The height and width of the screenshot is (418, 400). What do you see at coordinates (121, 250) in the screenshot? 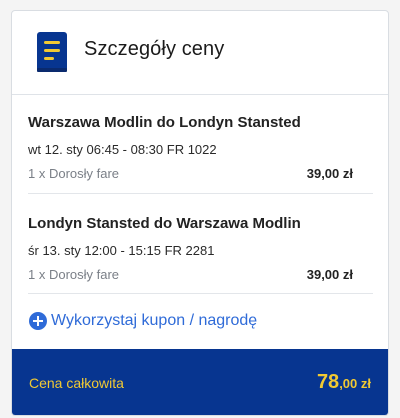
I see `flight-times: śr 13. sty 12:00 - 15:15 FR 2281` at bounding box center [121, 250].